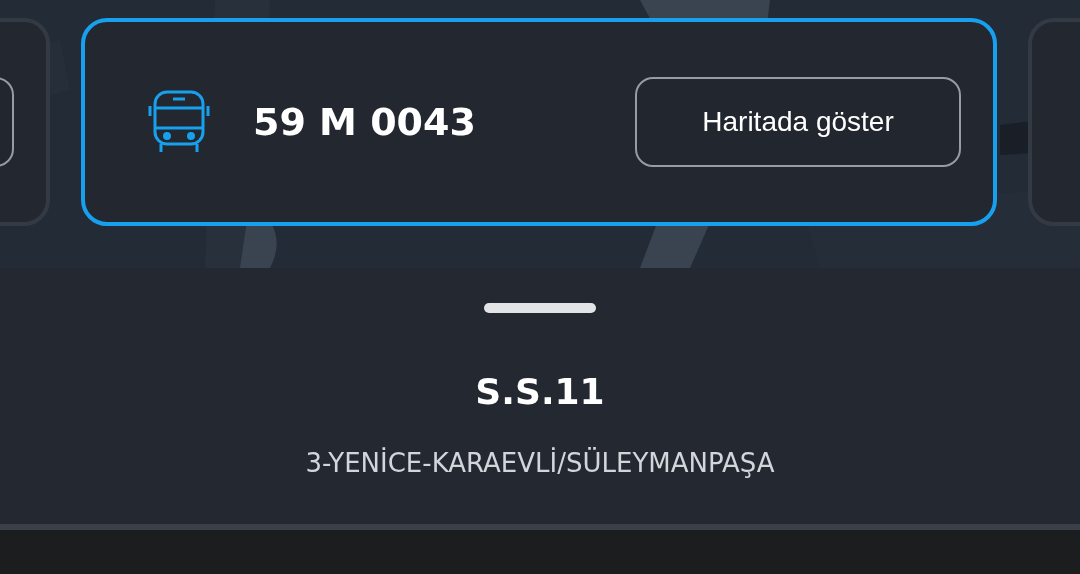 The width and height of the screenshot is (1080, 574). What do you see at coordinates (540, 308) in the screenshot?
I see `drag-handle` at bounding box center [540, 308].